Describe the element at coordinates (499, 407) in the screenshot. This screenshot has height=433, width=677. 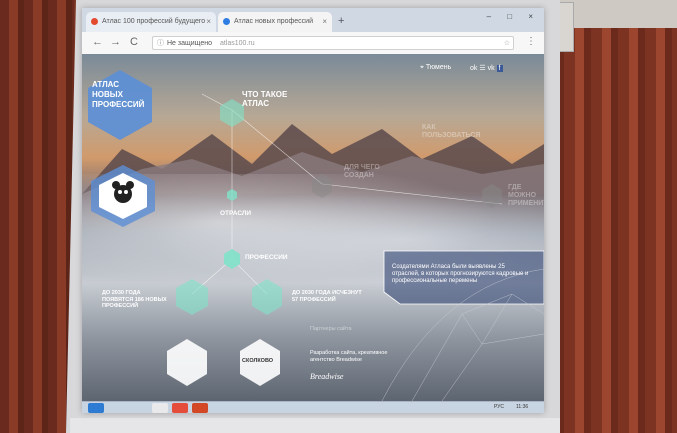
I see `language-indicator: РУС` at that location.